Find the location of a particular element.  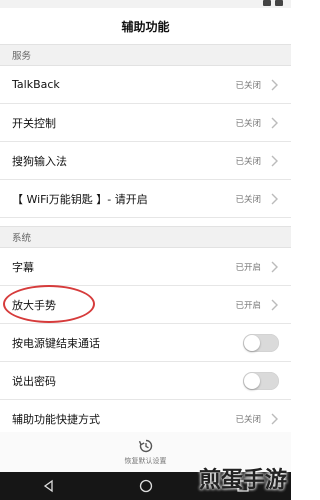

setting-row-magnification-gestures: 放大手势 已开启 is located at coordinates (145, 305).